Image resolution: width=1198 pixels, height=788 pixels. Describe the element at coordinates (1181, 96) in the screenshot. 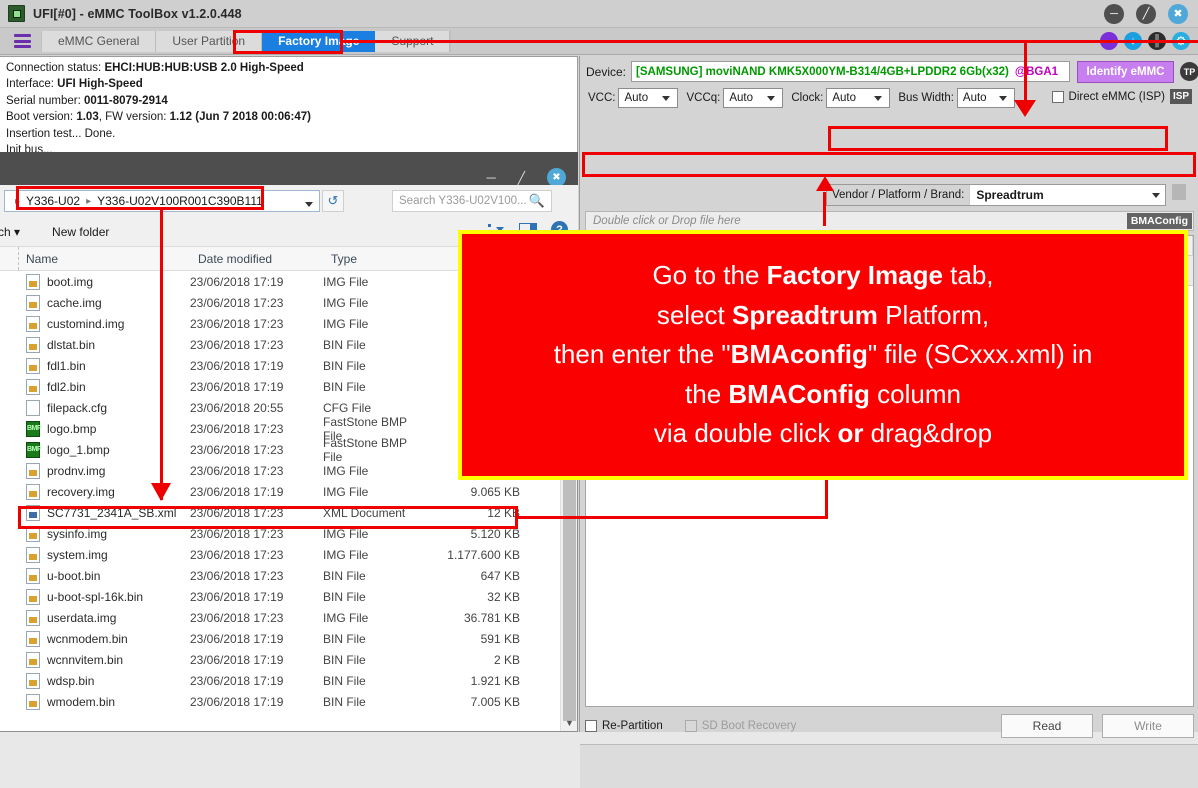

I see `isp-badge: ISP` at that location.